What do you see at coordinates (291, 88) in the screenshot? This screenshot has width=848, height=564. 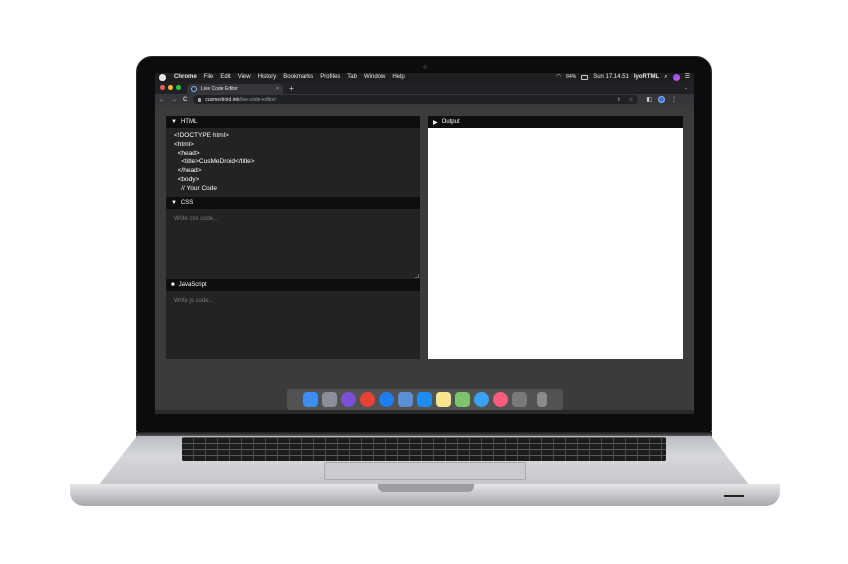 I see `new-tab-button: +` at bounding box center [291, 88].